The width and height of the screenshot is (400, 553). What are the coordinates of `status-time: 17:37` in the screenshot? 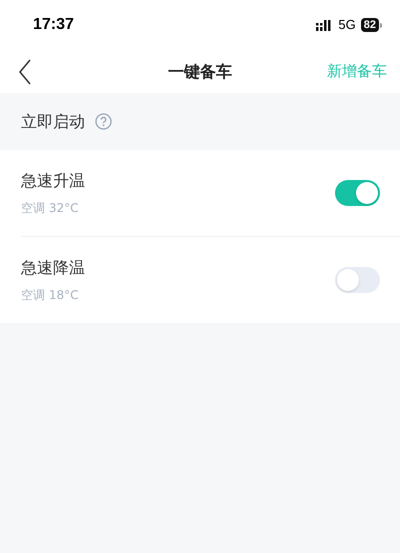 It's located at (53, 25).